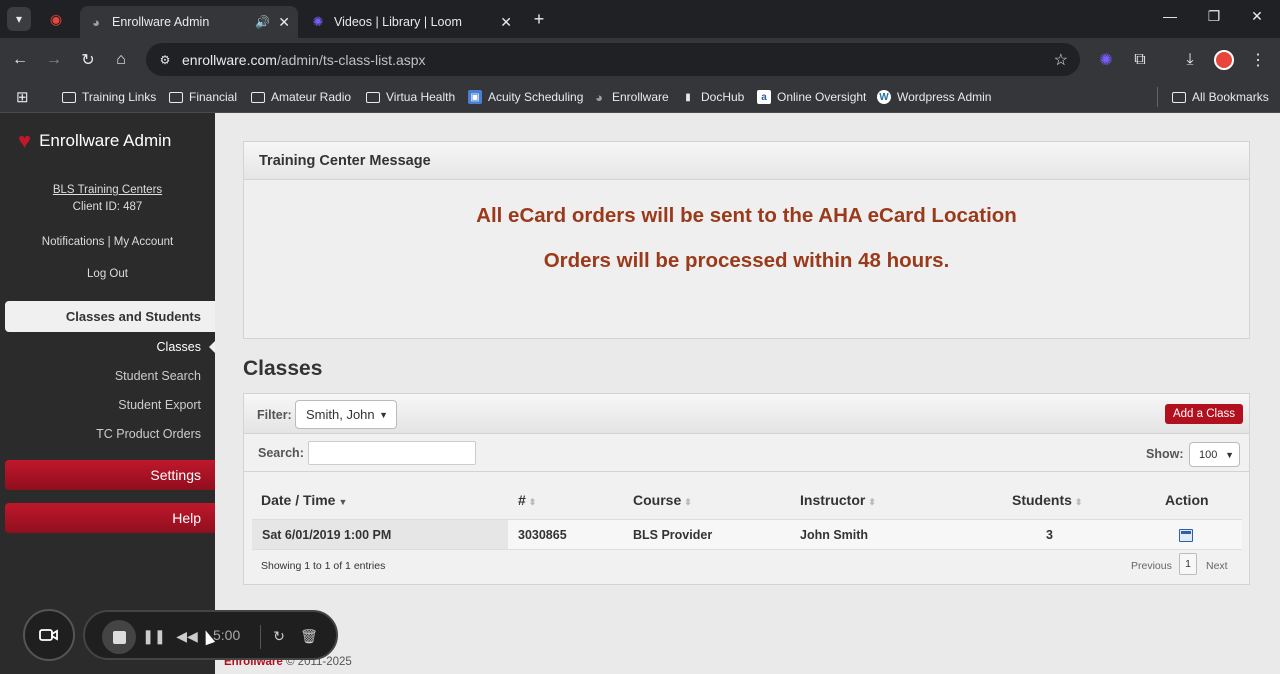 This screenshot has height=674, width=1280. I want to click on back-icon: ←, so click(20, 60).